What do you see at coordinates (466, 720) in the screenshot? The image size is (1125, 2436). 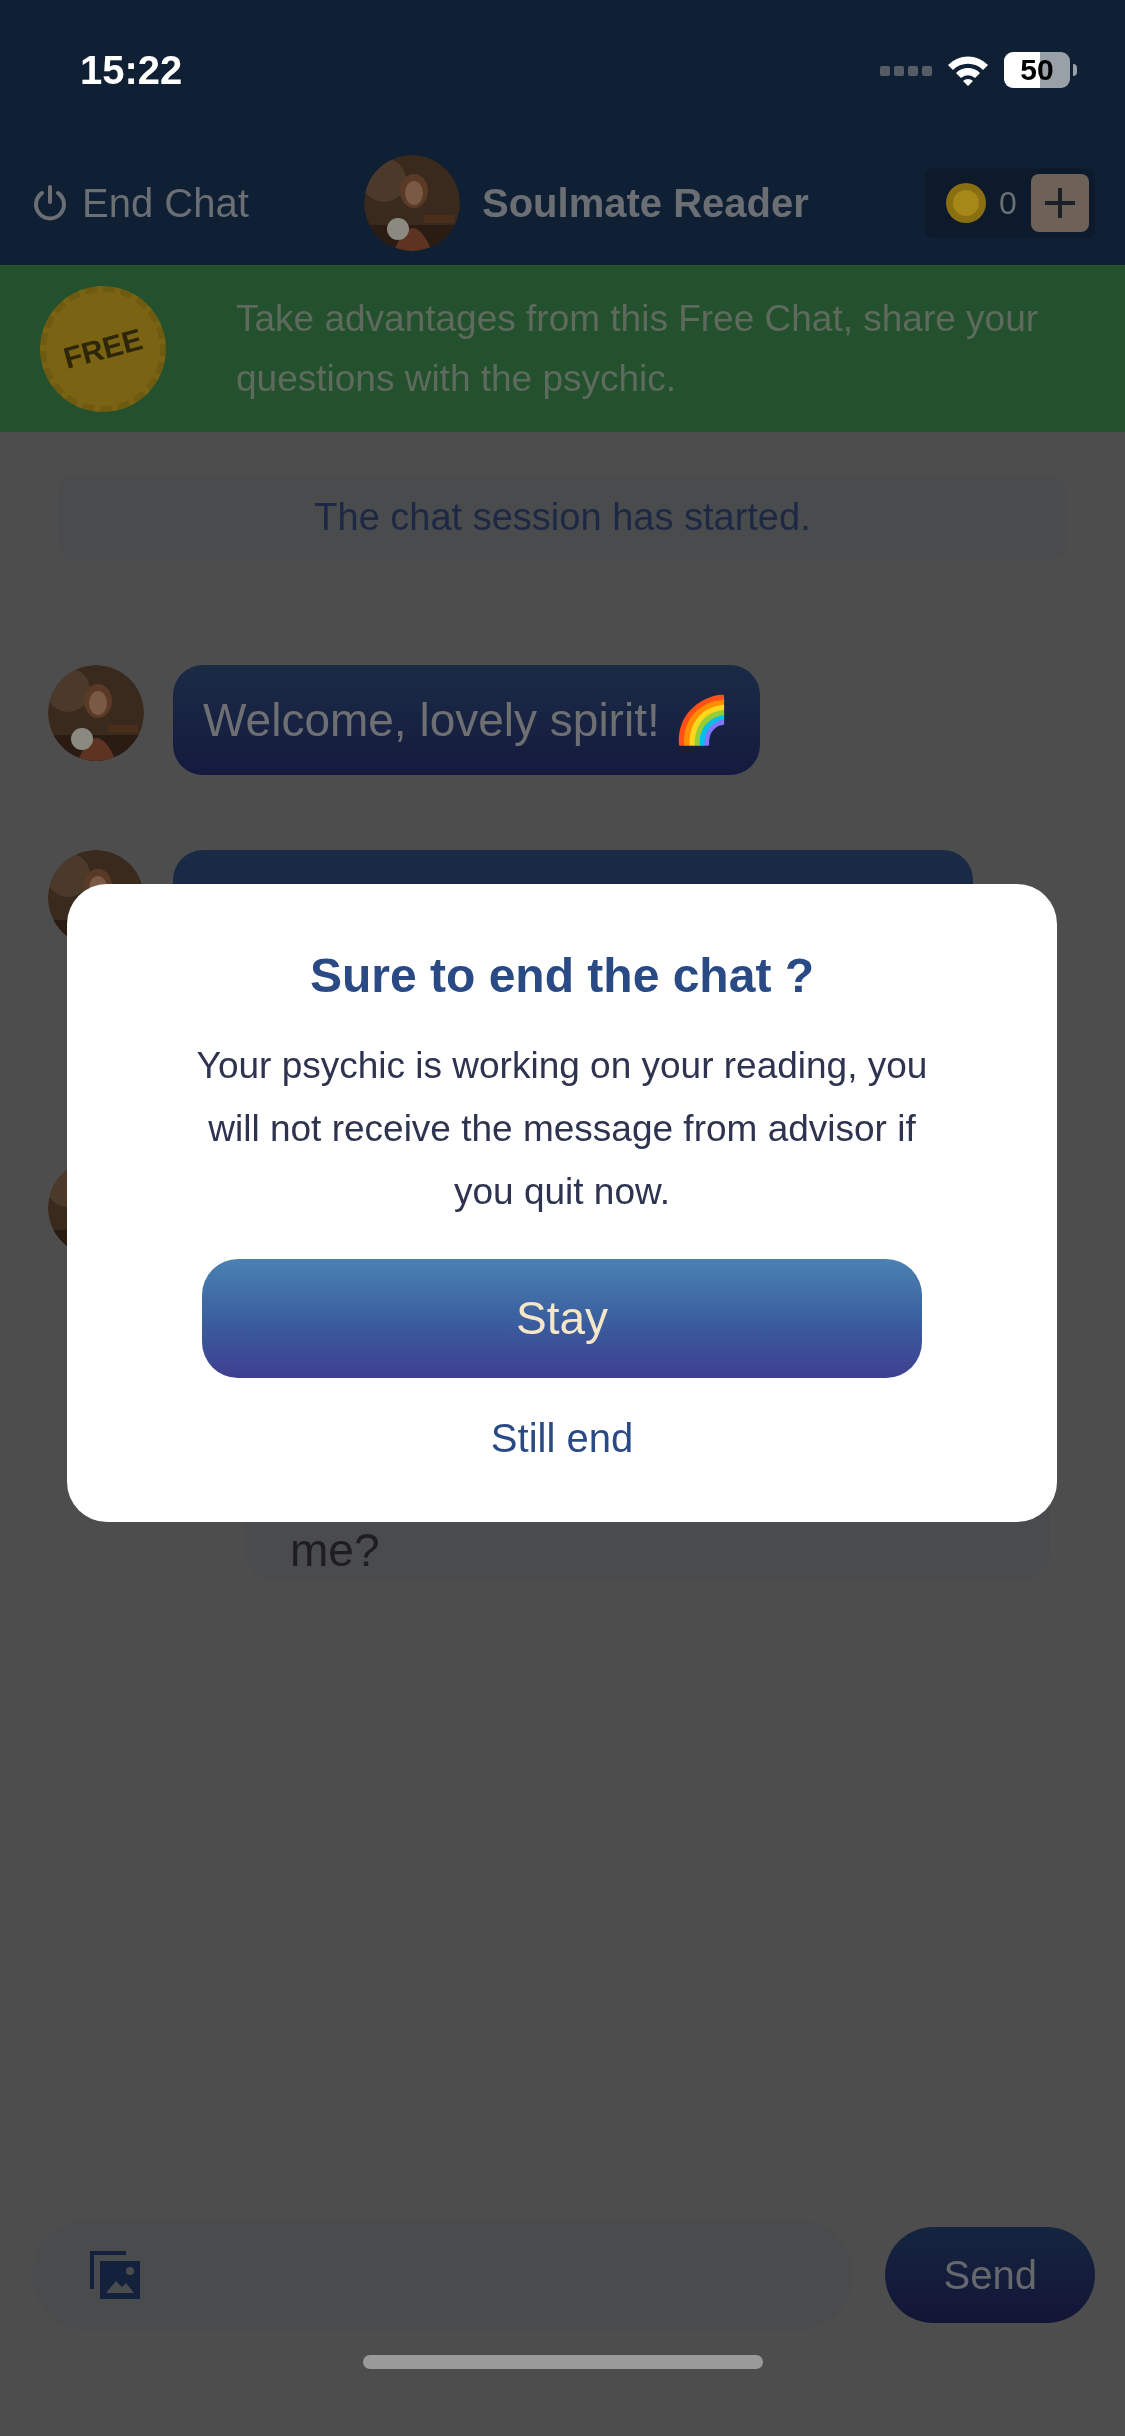 I see `message-bubble: Welcome, lovely spirit! 🌈` at bounding box center [466, 720].